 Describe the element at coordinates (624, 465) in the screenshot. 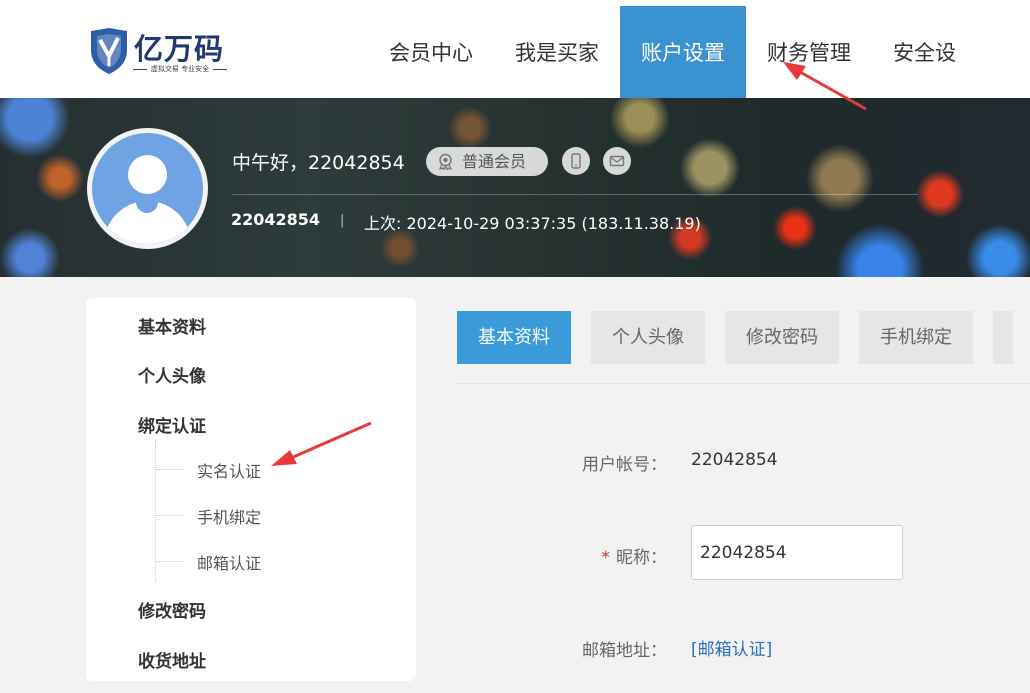

I see `account-label: 用户帐号：` at that location.